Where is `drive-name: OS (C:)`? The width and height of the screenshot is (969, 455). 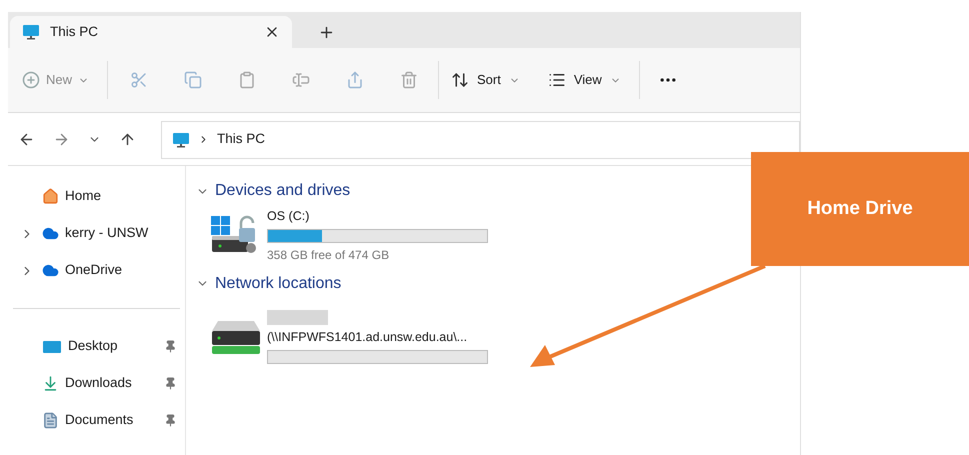 drive-name: OS (C:) is located at coordinates (288, 216).